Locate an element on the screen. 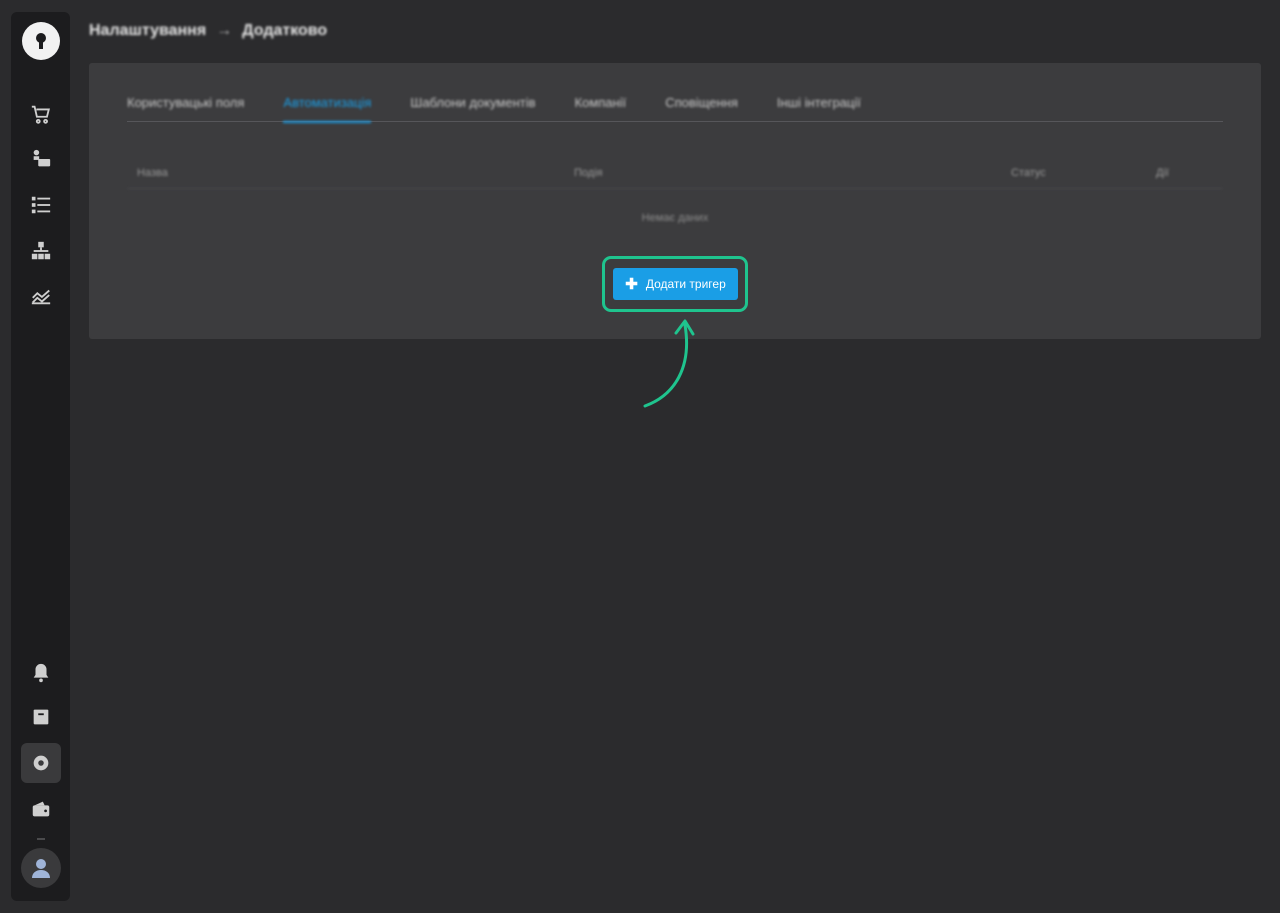 The height and width of the screenshot is (913, 1280). logo-icon is located at coordinates (41, 41).